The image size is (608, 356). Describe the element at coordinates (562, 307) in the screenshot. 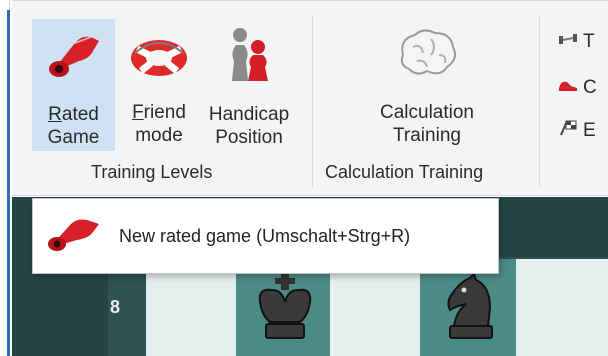

I see `board-square` at that location.